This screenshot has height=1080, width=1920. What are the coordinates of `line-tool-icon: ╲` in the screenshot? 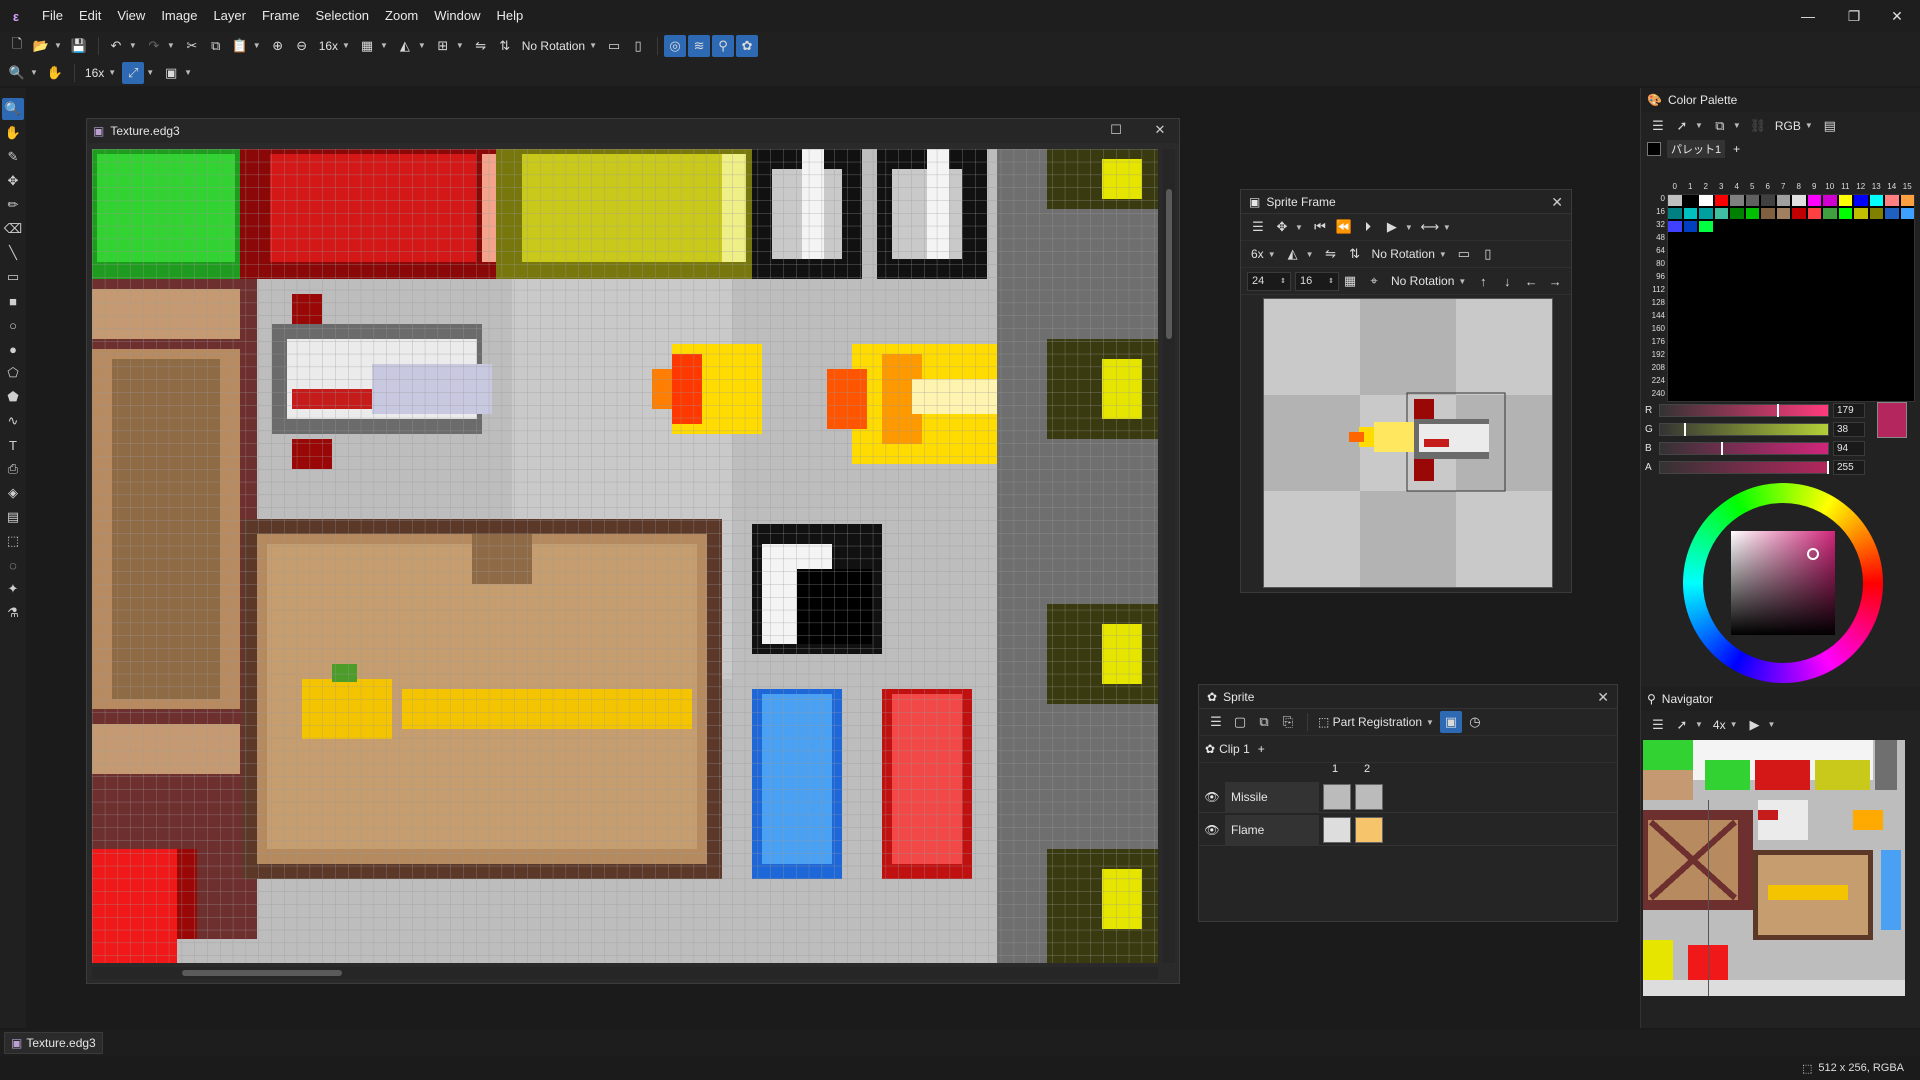 It's located at (13, 253).